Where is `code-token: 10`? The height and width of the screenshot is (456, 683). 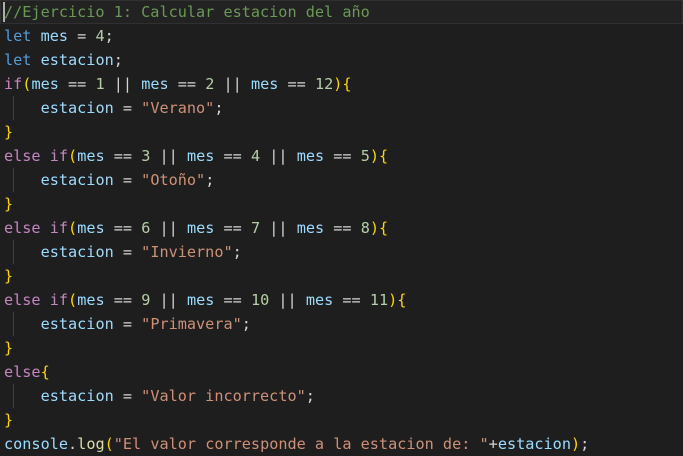 code-token: 10 is located at coordinates (260, 300).